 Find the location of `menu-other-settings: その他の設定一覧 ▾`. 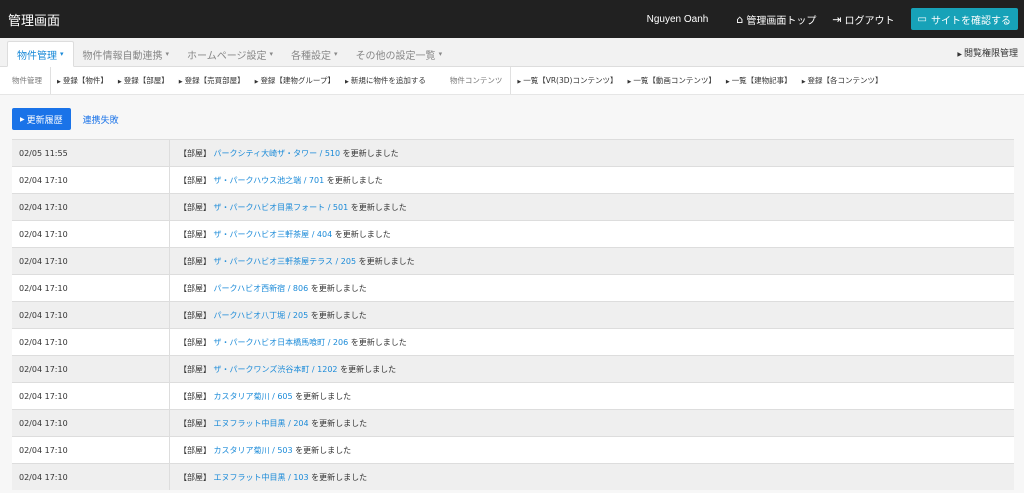

menu-other-settings: その他の設定一覧 ▾ is located at coordinates (399, 54).